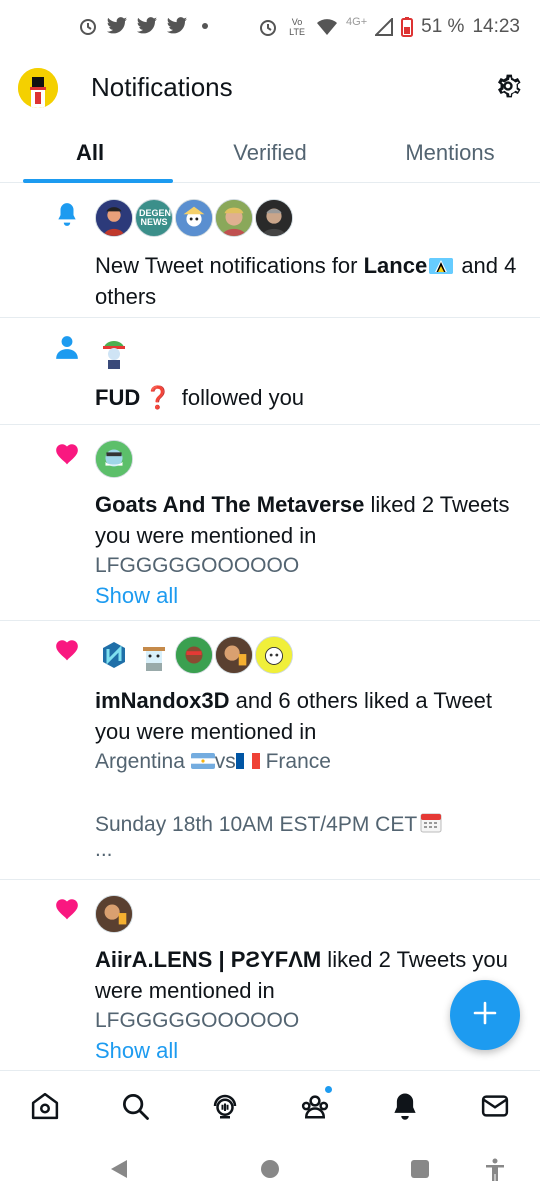 The image size is (540, 1200). What do you see at coordinates (396, 265) in the screenshot?
I see `user-name: Lance` at bounding box center [396, 265].